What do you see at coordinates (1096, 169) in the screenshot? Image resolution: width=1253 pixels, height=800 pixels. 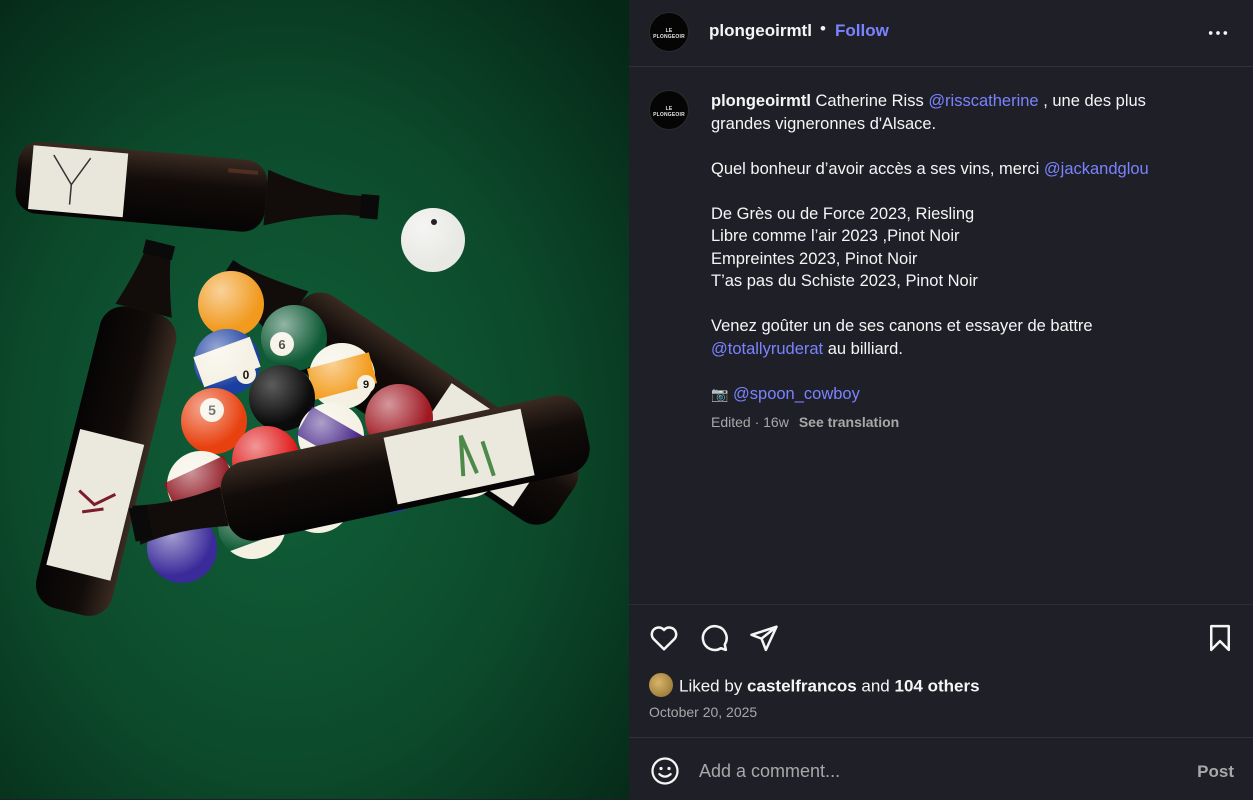 I see `mention-link: @jackandglou` at bounding box center [1096, 169].